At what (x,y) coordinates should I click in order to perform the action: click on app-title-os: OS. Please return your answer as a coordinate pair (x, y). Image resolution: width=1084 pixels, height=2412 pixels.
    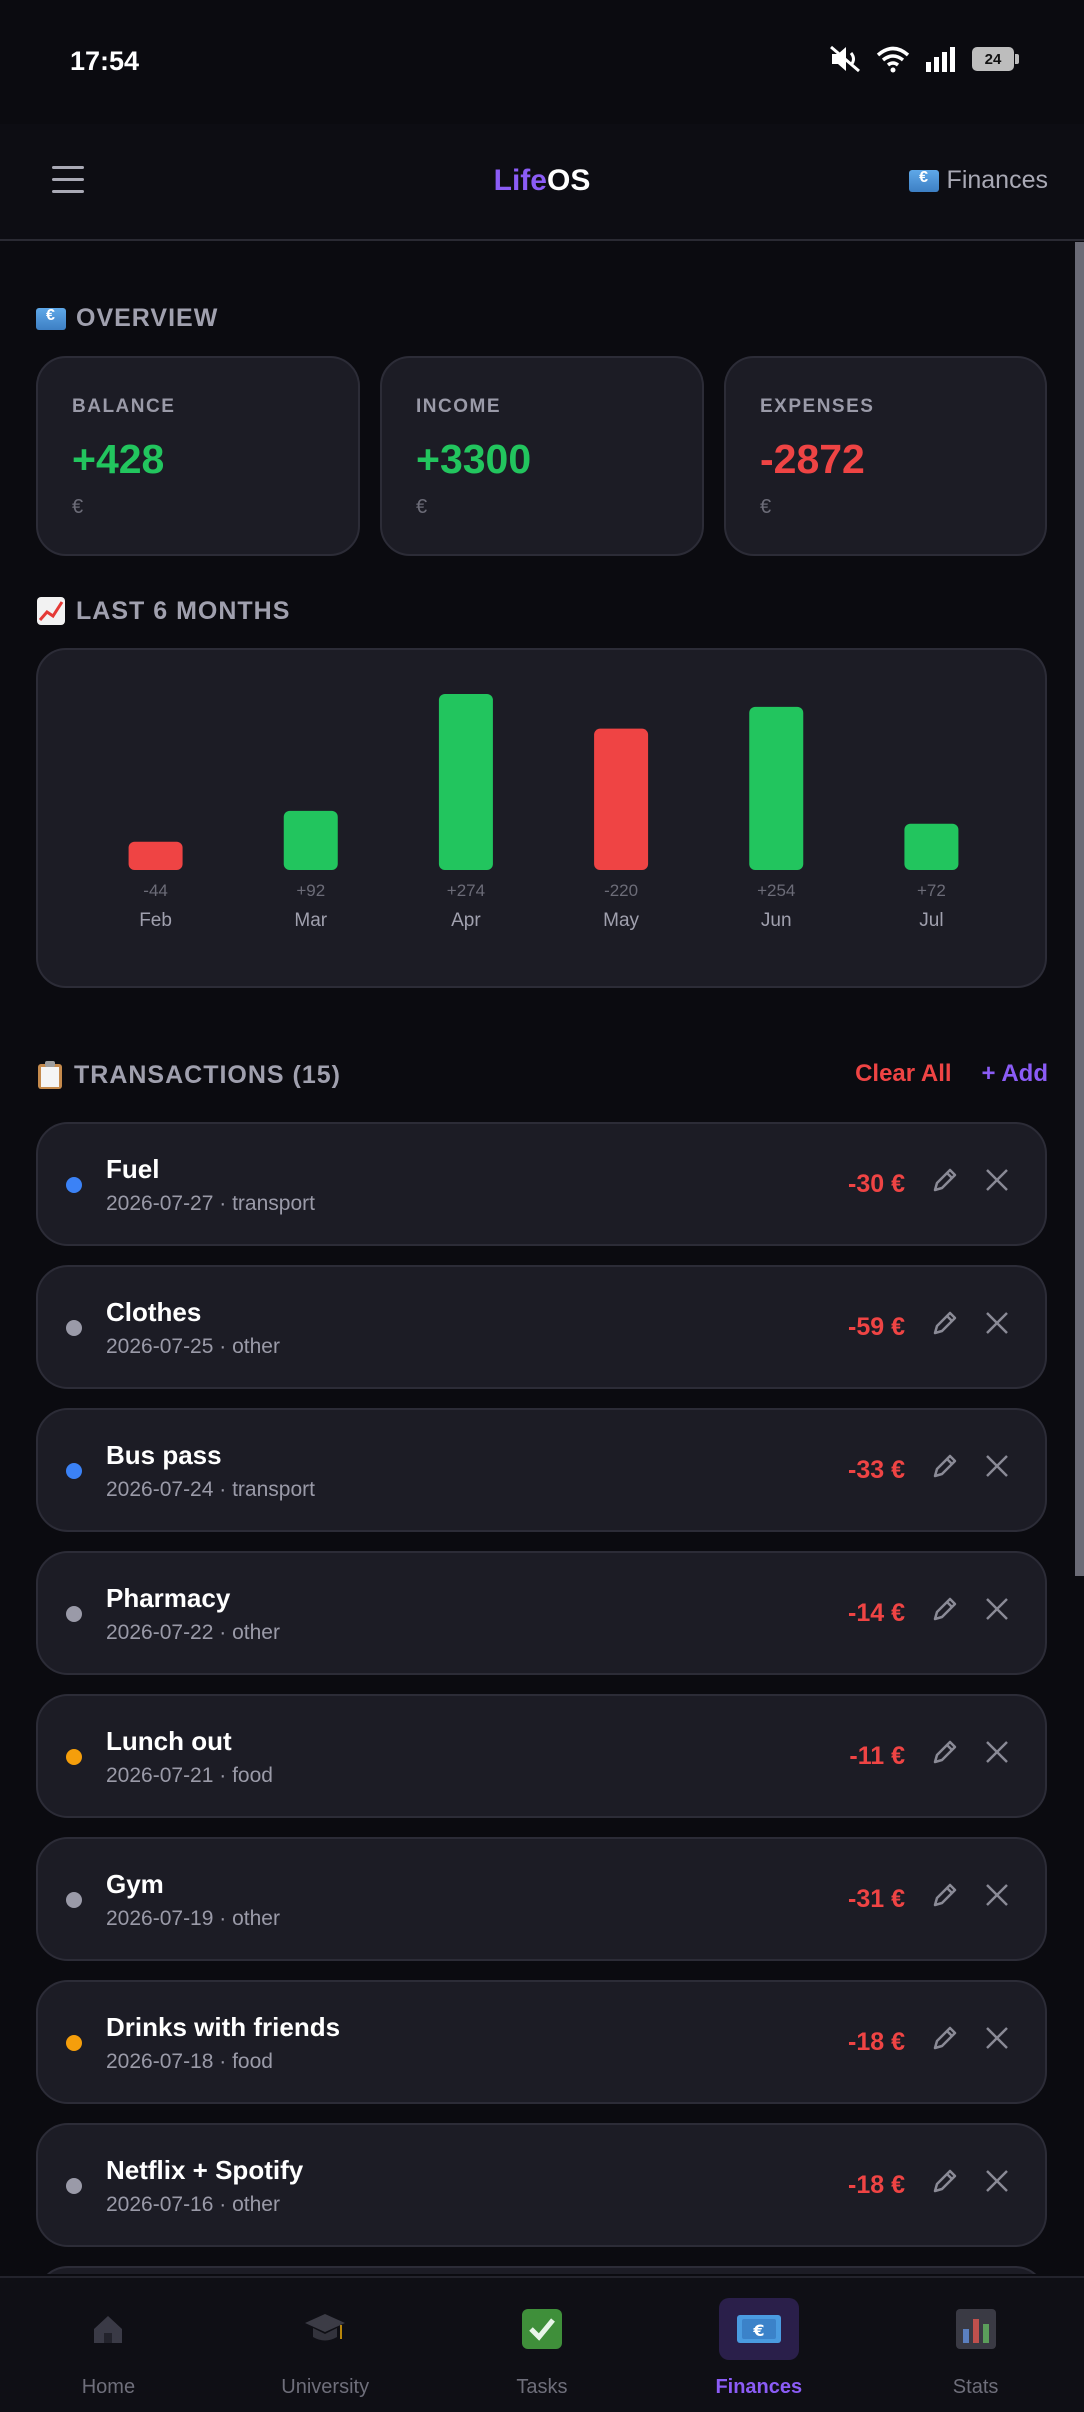
    Looking at the image, I should click on (568, 180).